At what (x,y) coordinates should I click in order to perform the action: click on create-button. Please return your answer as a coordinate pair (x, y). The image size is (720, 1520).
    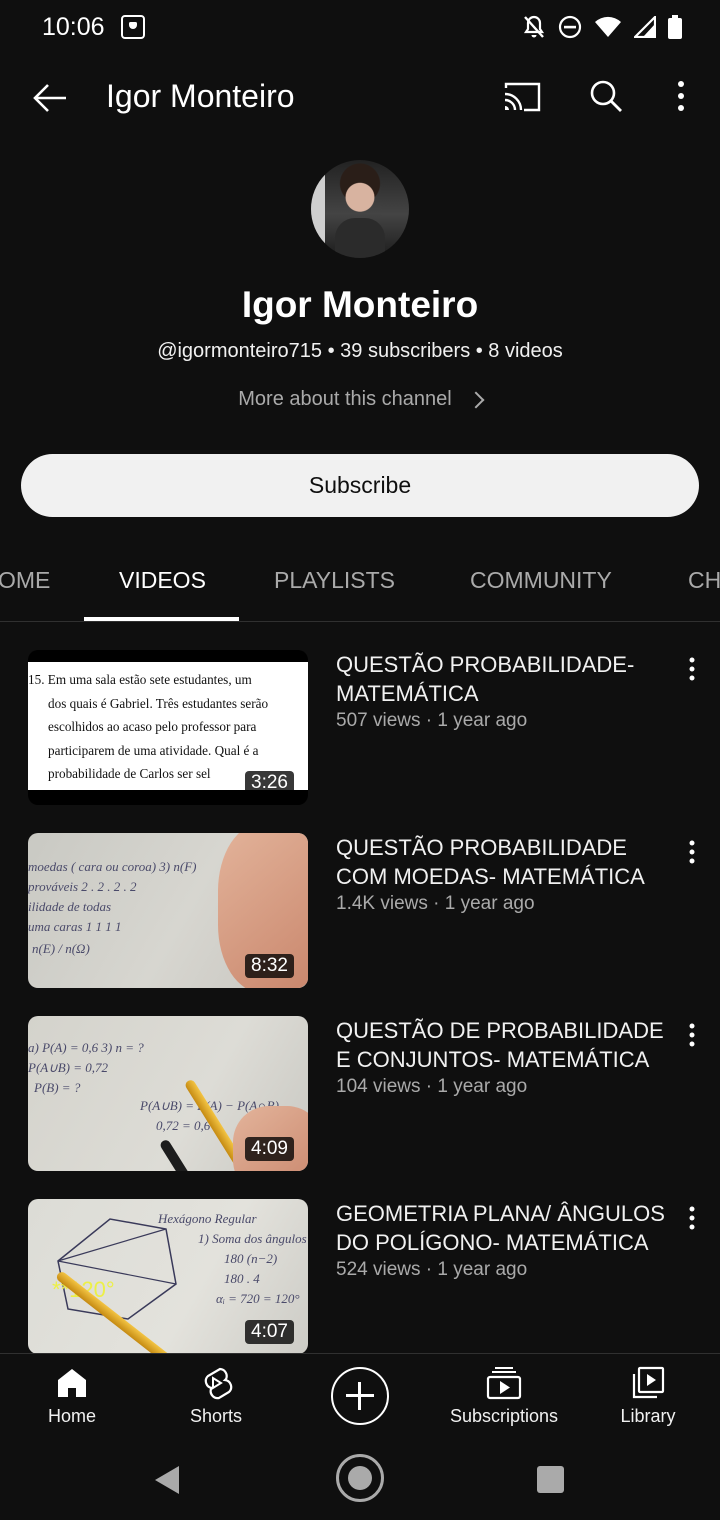
    Looking at the image, I should click on (360, 1396).